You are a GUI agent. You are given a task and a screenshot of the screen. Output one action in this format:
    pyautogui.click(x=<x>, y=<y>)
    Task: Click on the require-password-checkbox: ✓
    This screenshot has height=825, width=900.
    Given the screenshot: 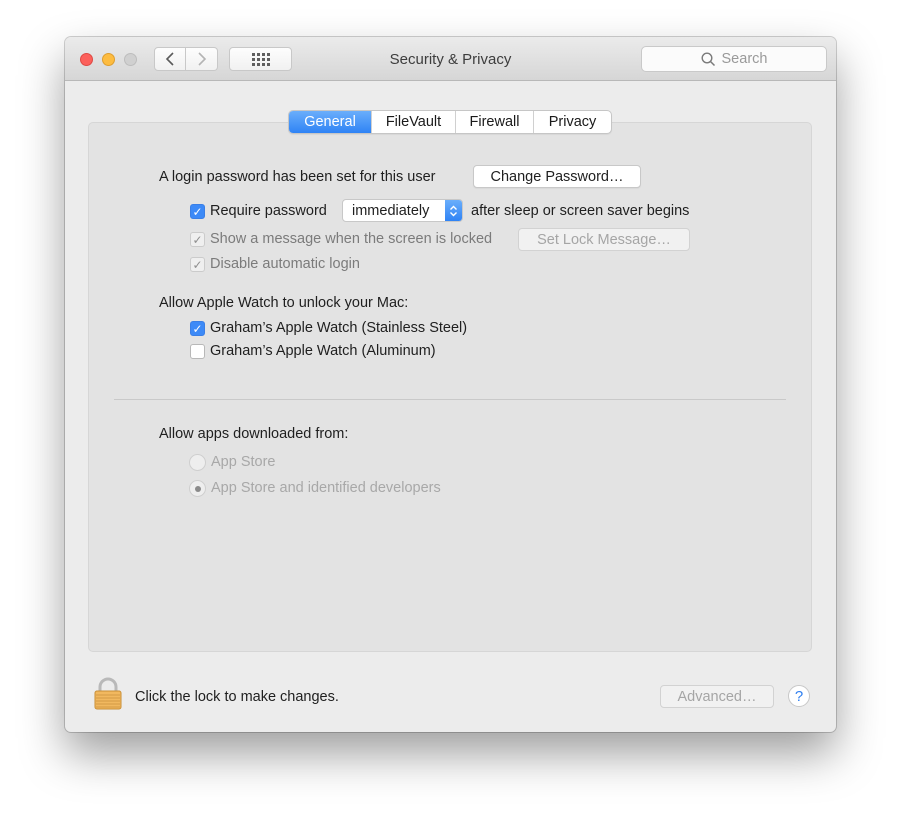 What is the action you would take?
    pyautogui.click(x=197, y=211)
    